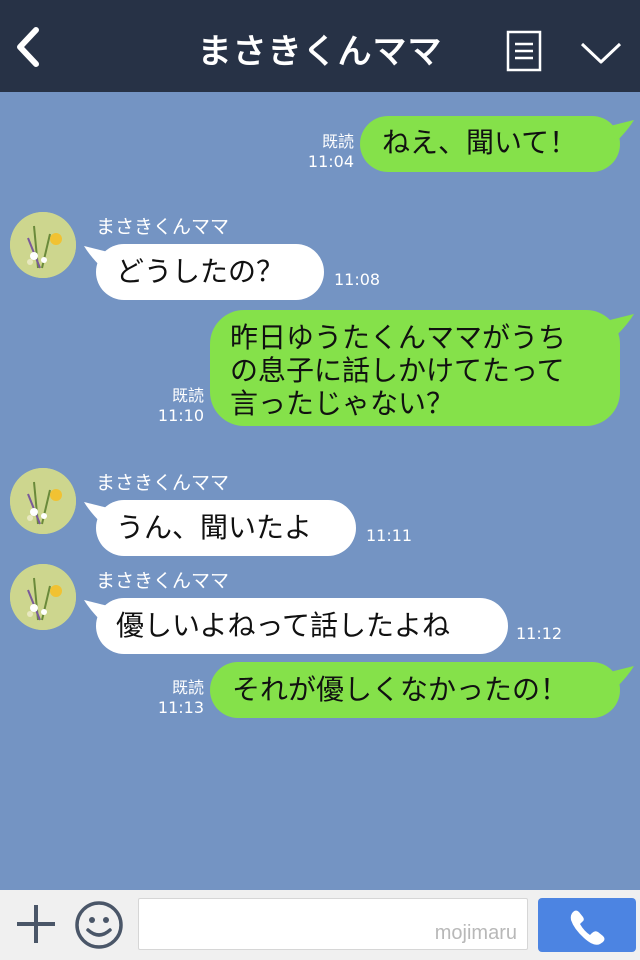 The image size is (640, 960). I want to click on add-button, so click(36, 924).